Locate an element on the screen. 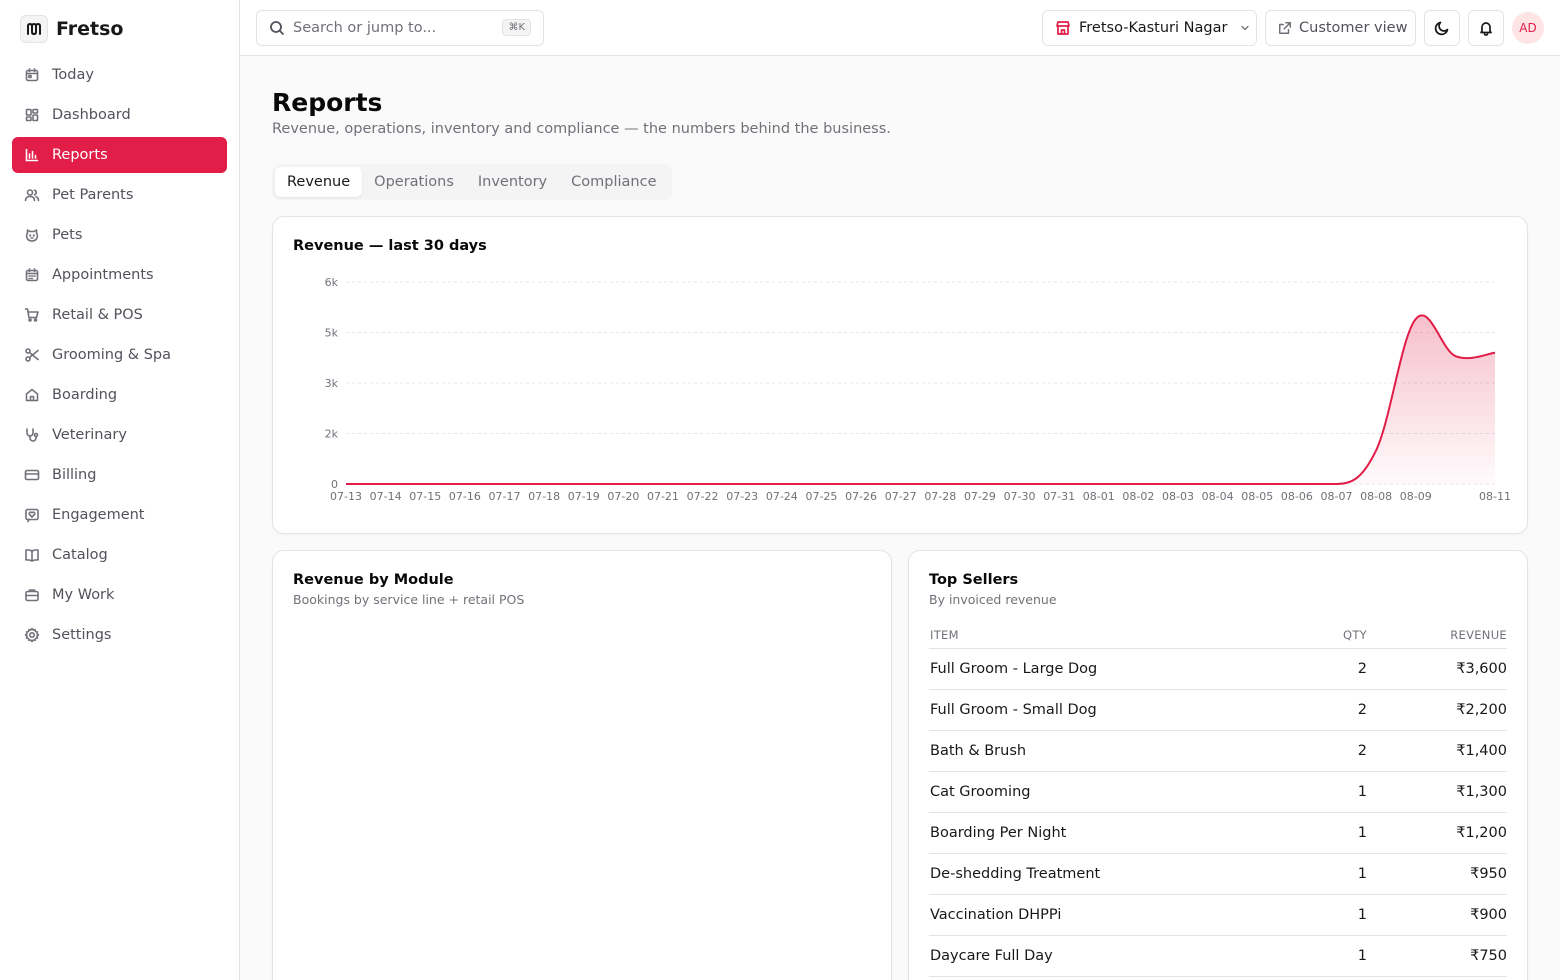 This screenshot has width=1560, height=980. cell-revenue: ₹750 is located at coordinates (1488, 956).